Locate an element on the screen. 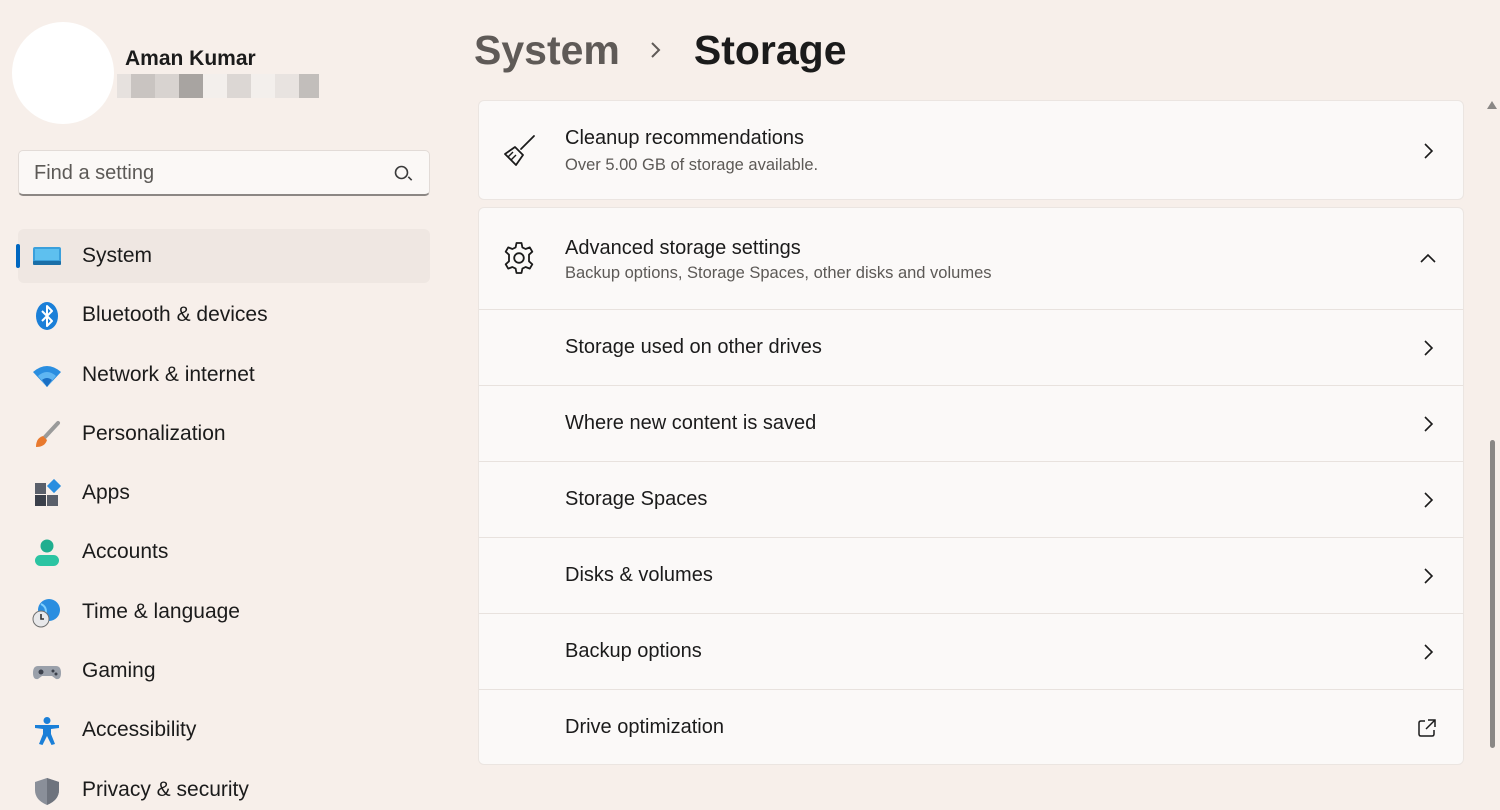 The height and width of the screenshot is (810, 1500). list-item-label: Storage used on other drives is located at coordinates (693, 347).